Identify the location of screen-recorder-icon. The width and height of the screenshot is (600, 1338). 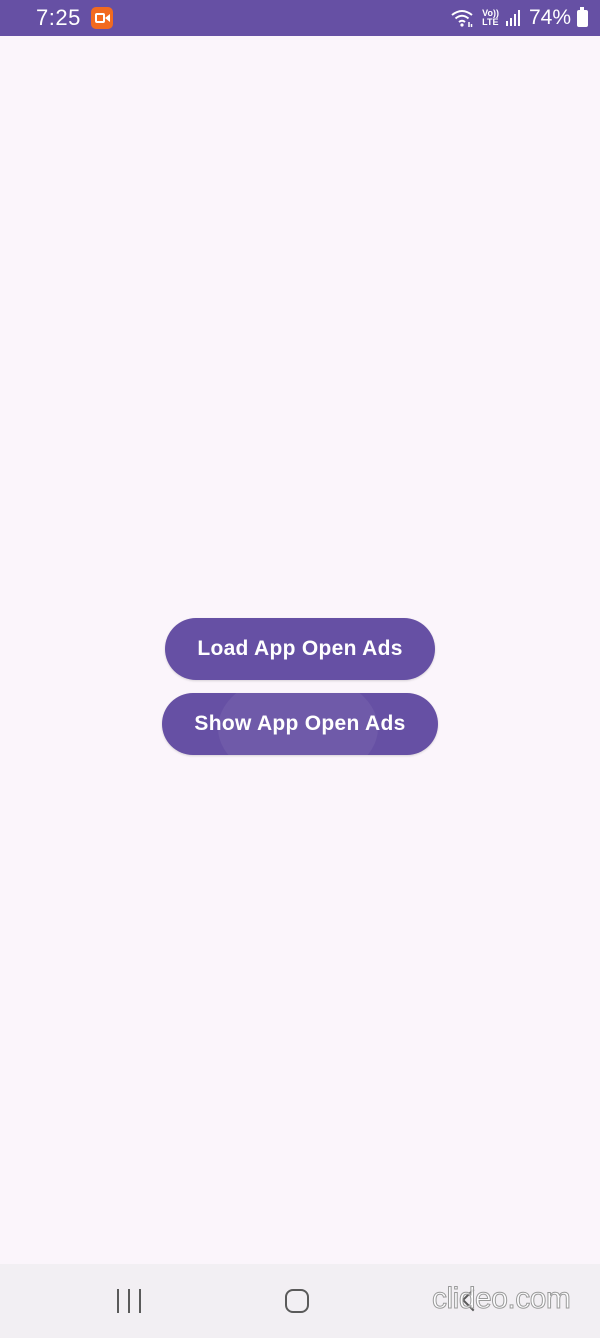
(101, 18).